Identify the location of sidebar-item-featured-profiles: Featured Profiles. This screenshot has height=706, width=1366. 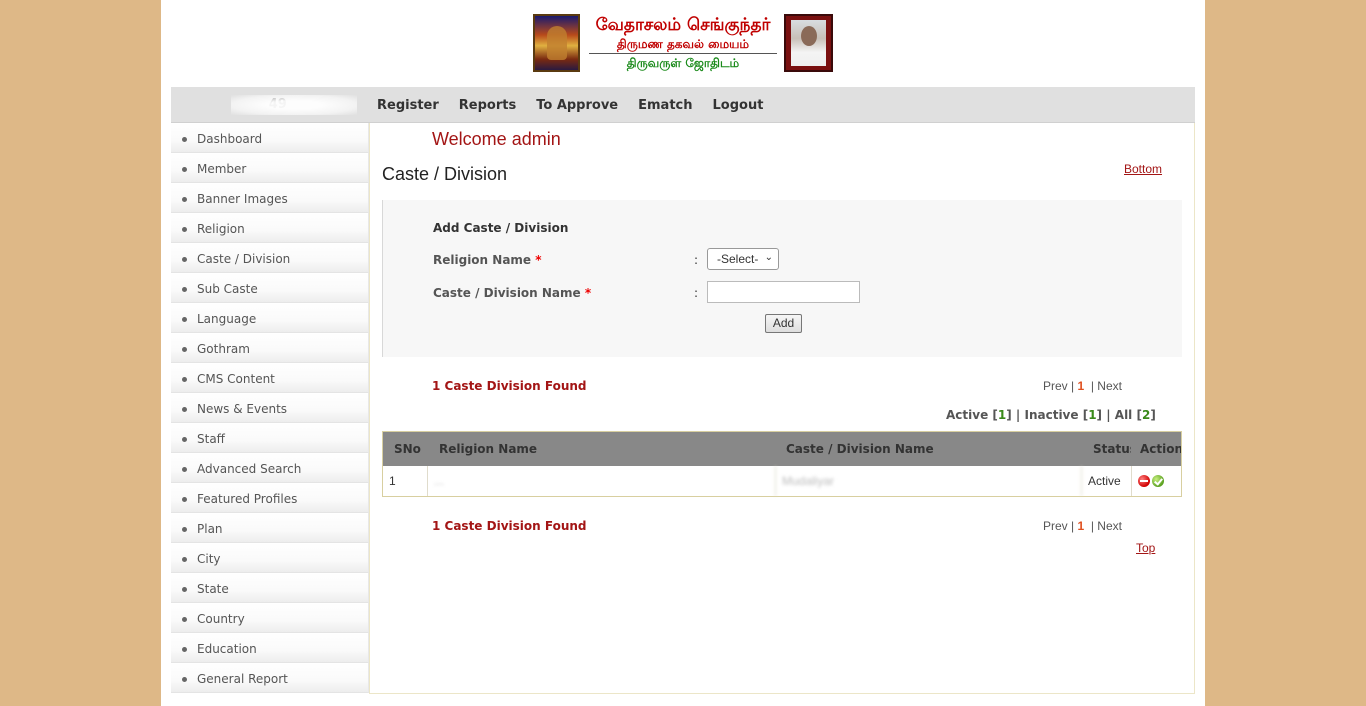
(270, 498).